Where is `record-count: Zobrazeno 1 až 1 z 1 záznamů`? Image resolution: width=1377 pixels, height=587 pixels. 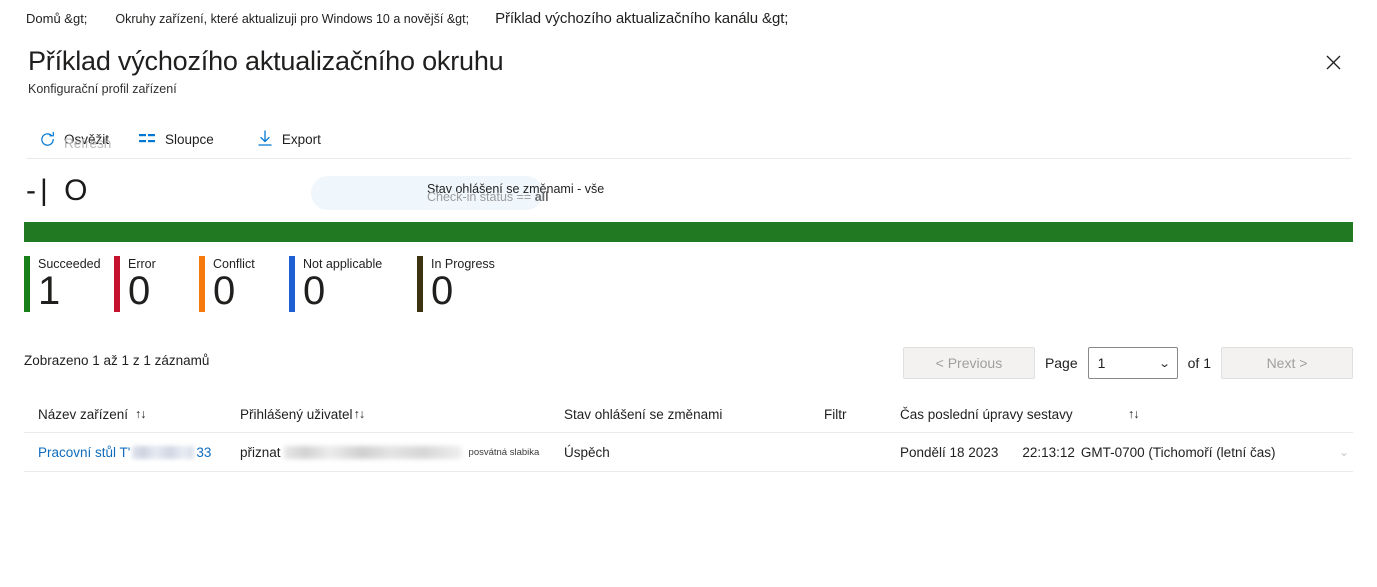
record-count: Zobrazeno 1 až 1 z 1 záznamů is located at coordinates (117, 360).